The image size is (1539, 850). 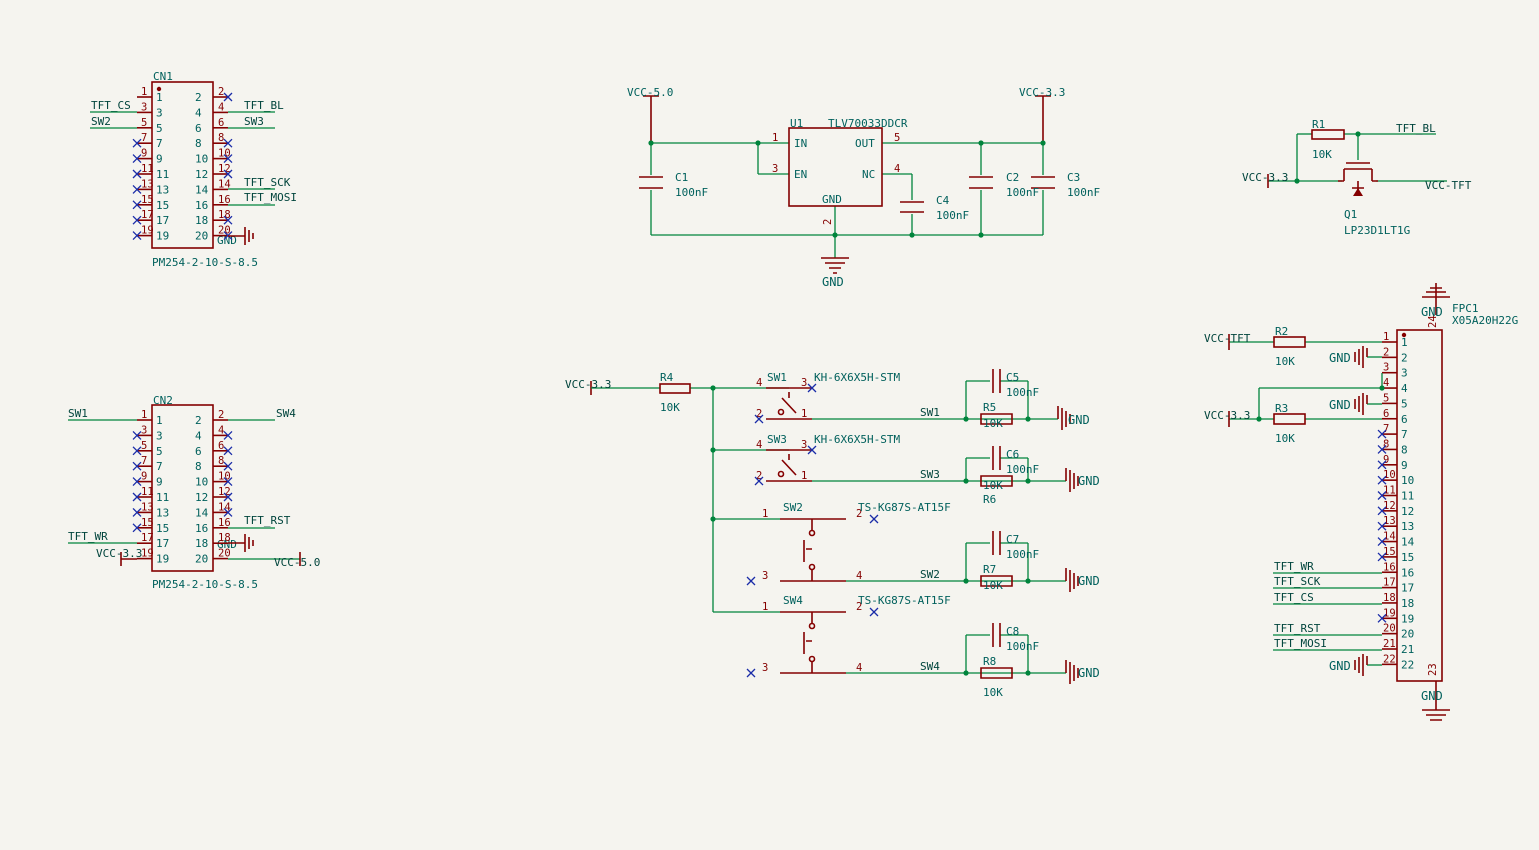 What do you see at coordinates (1089, 673) in the screenshot?
I see `gnd-sw4: GND` at bounding box center [1089, 673].